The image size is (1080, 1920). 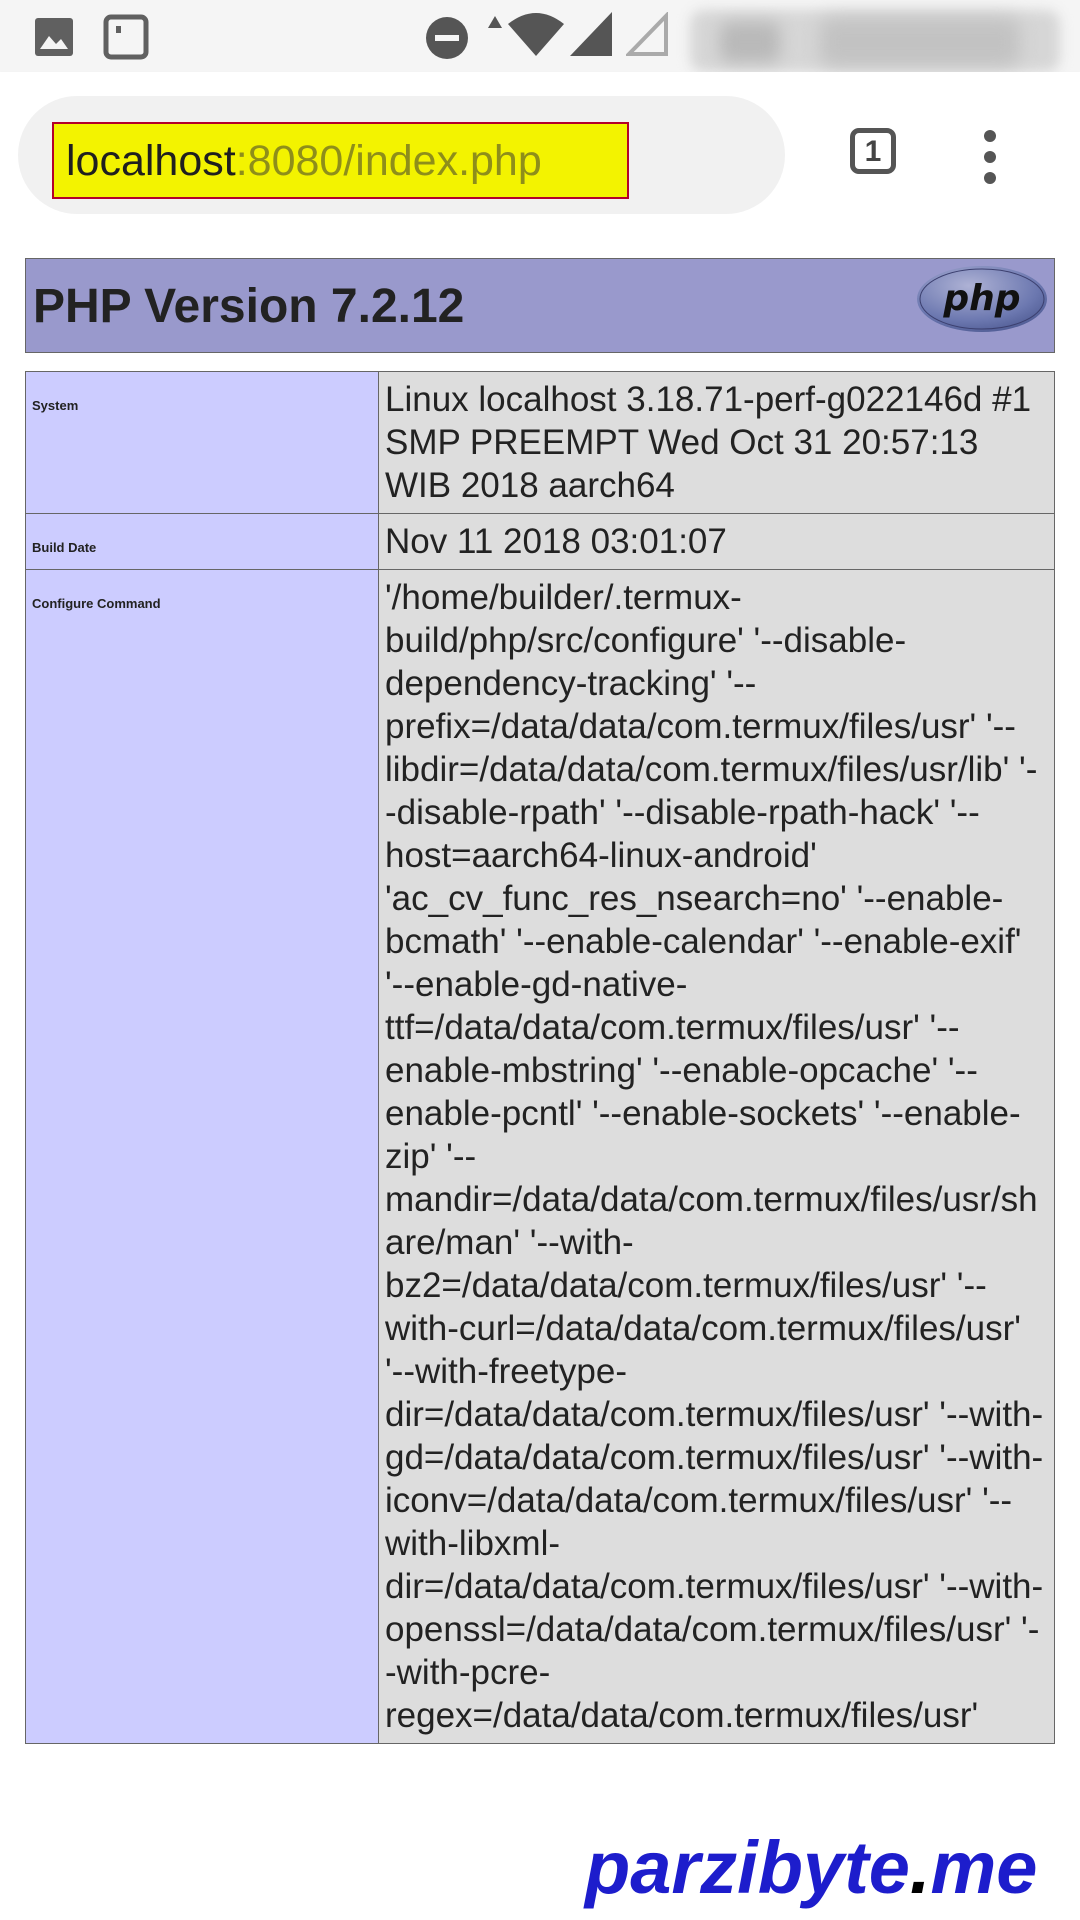 I want to click on url-highlight: localhost:8080/index.php, so click(x=340, y=160).